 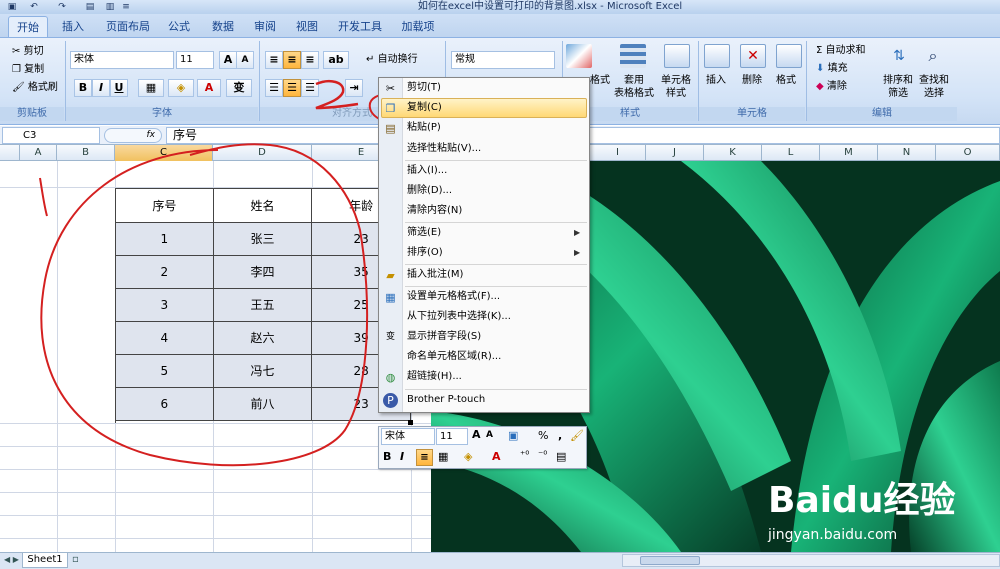 I want to click on table-cell: 前八, so click(x=263, y=404).